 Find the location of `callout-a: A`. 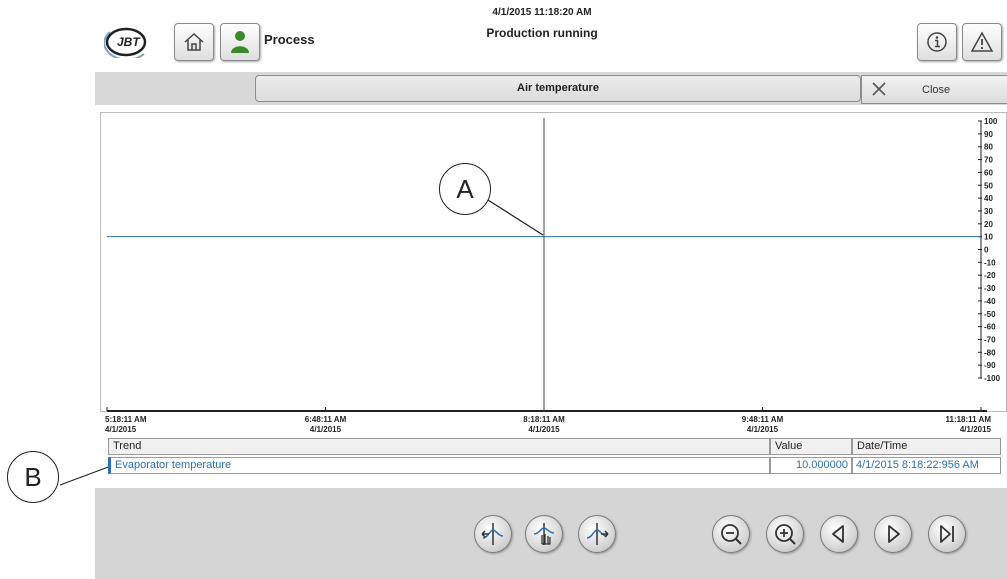

callout-a: A is located at coordinates (465, 189).